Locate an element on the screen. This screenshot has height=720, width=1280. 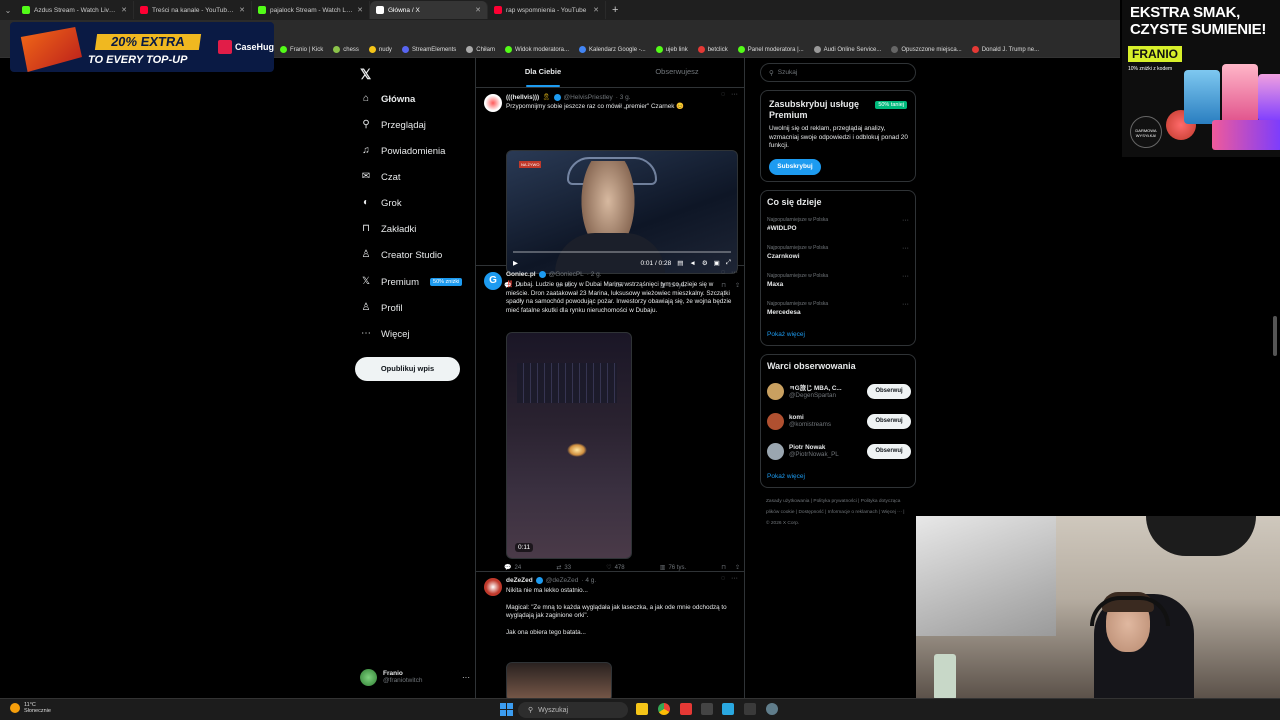
settings-icon is located at coordinates (772, 709).